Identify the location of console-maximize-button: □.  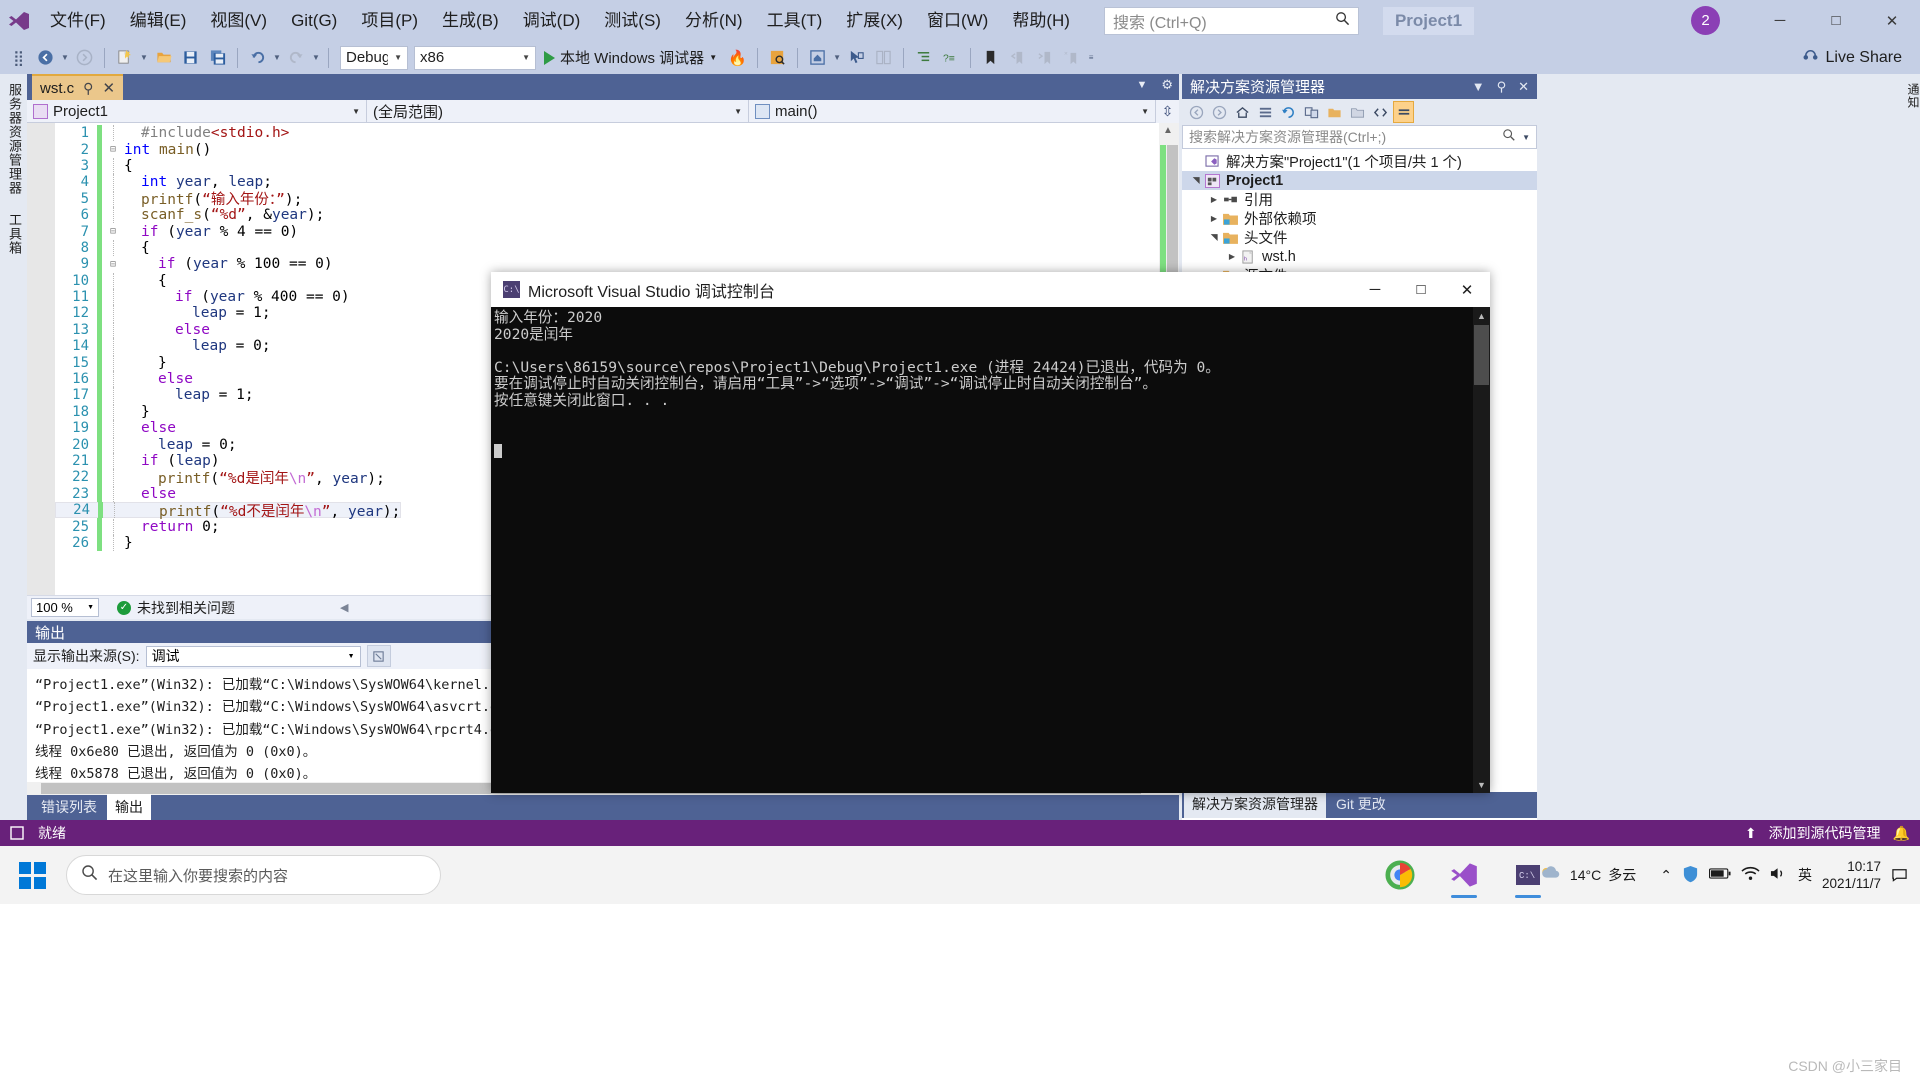
(1421, 289).